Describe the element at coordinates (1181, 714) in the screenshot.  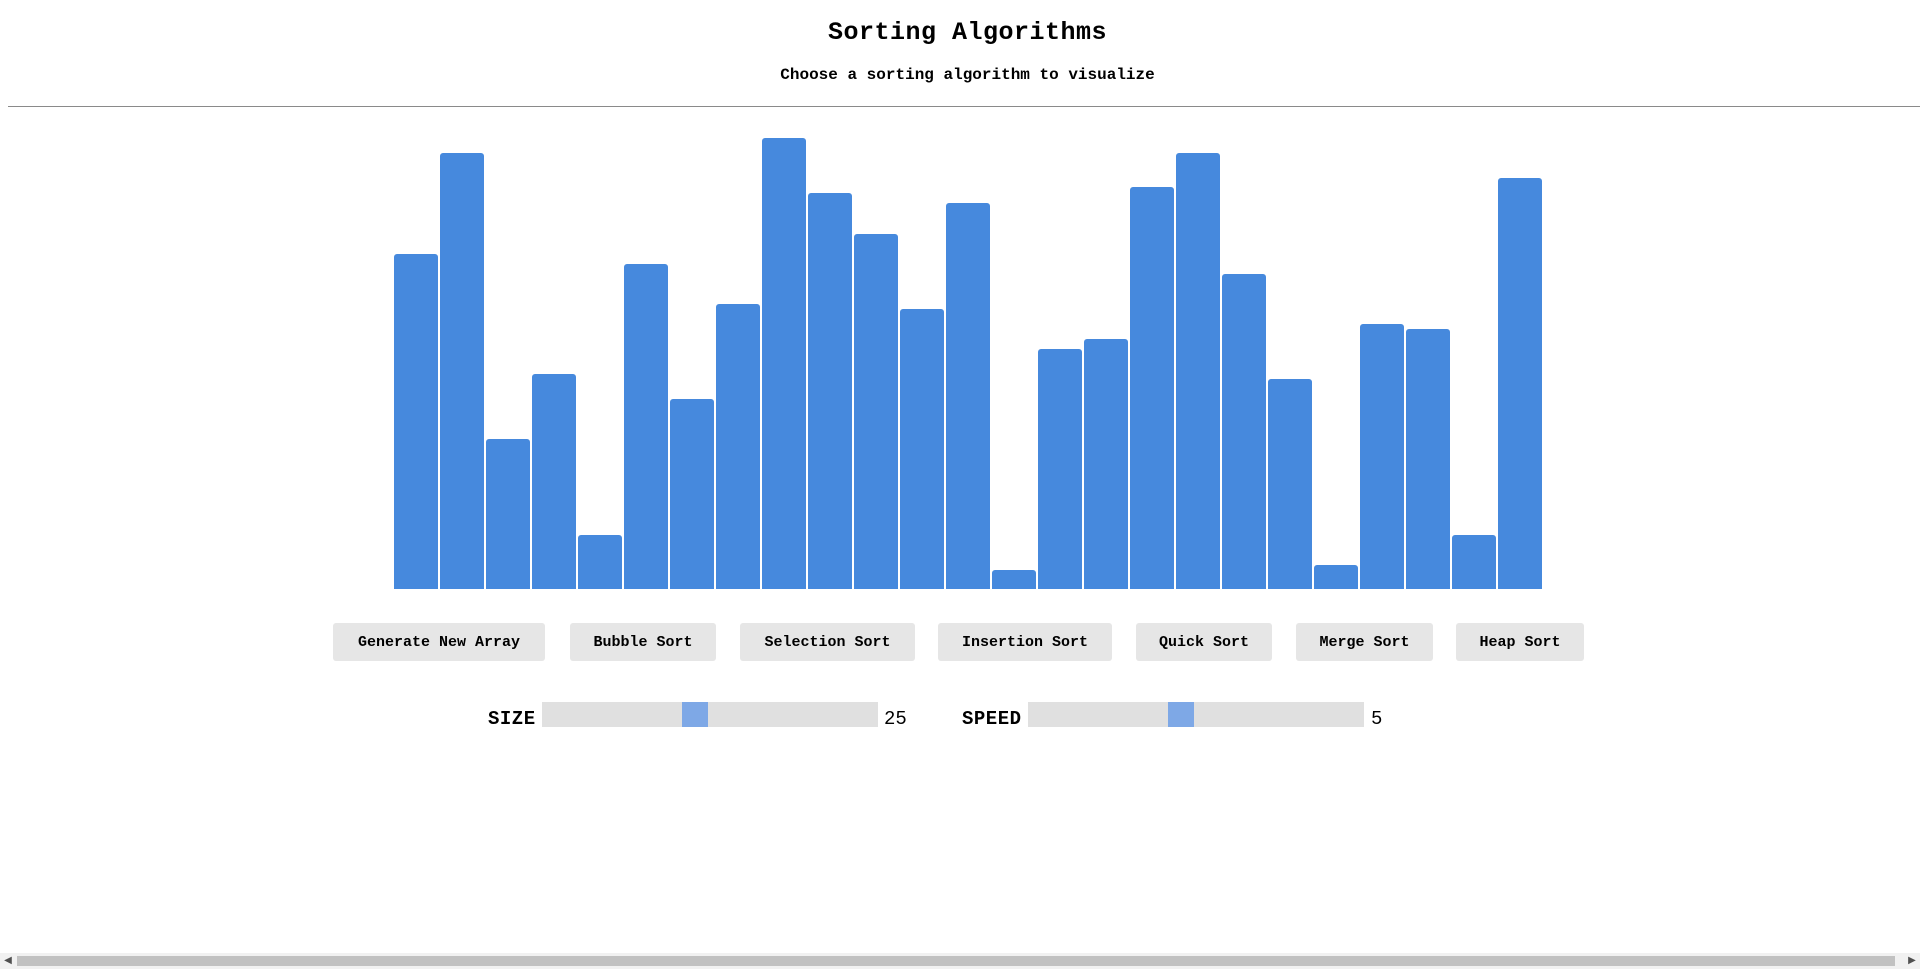
I see `speed-slider-thumb` at that location.